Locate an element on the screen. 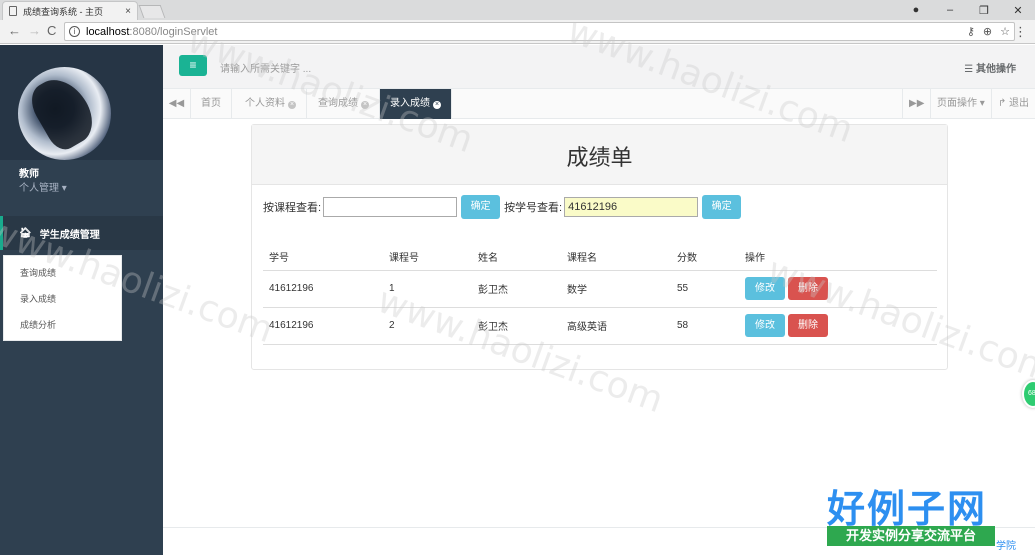 Image resolution: width=1035 pixels, height=555 pixels. browser-menu-icon: ⋮ is located at coordinates (1020, 32).